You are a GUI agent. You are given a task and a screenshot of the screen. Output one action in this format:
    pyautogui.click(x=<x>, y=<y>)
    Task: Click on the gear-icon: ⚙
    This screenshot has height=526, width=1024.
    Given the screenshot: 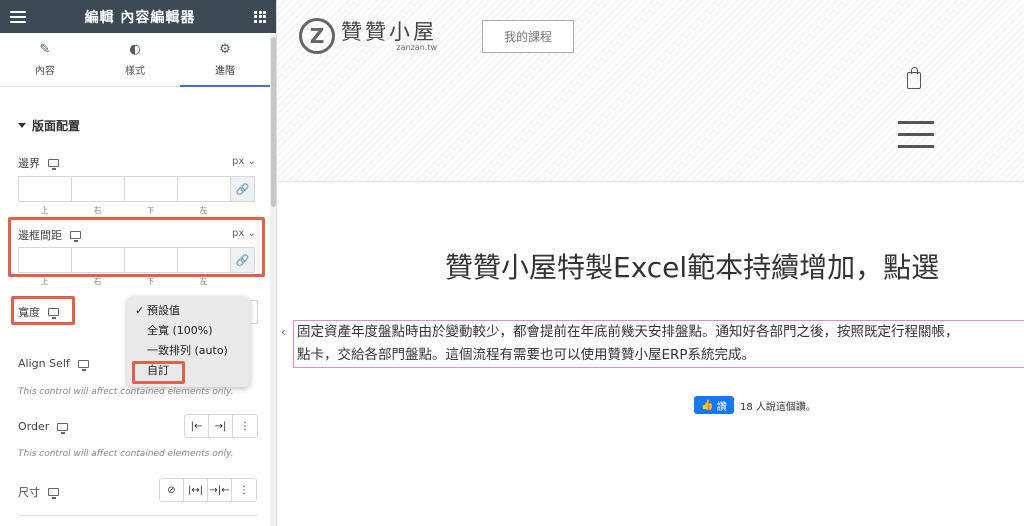 What is the action you would take?
    pyautogui.click(x=225, y=49)
    